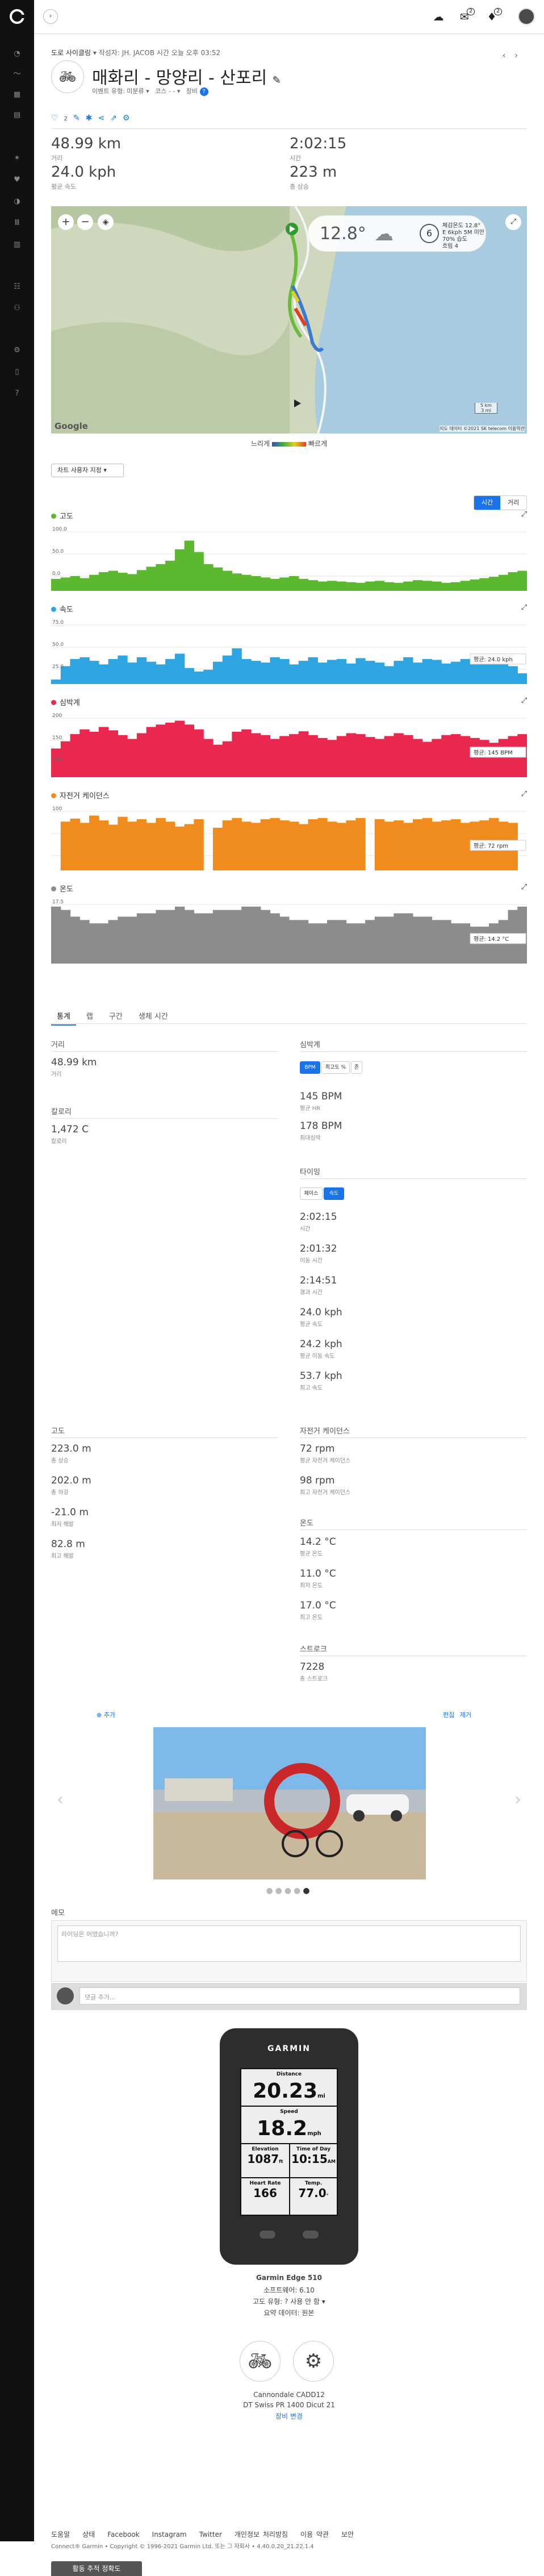  What do you see at coordinates (317, 1448) in the screenshot?
I see `stat-value: 72 rpm` at bounding box center [317, 1448].